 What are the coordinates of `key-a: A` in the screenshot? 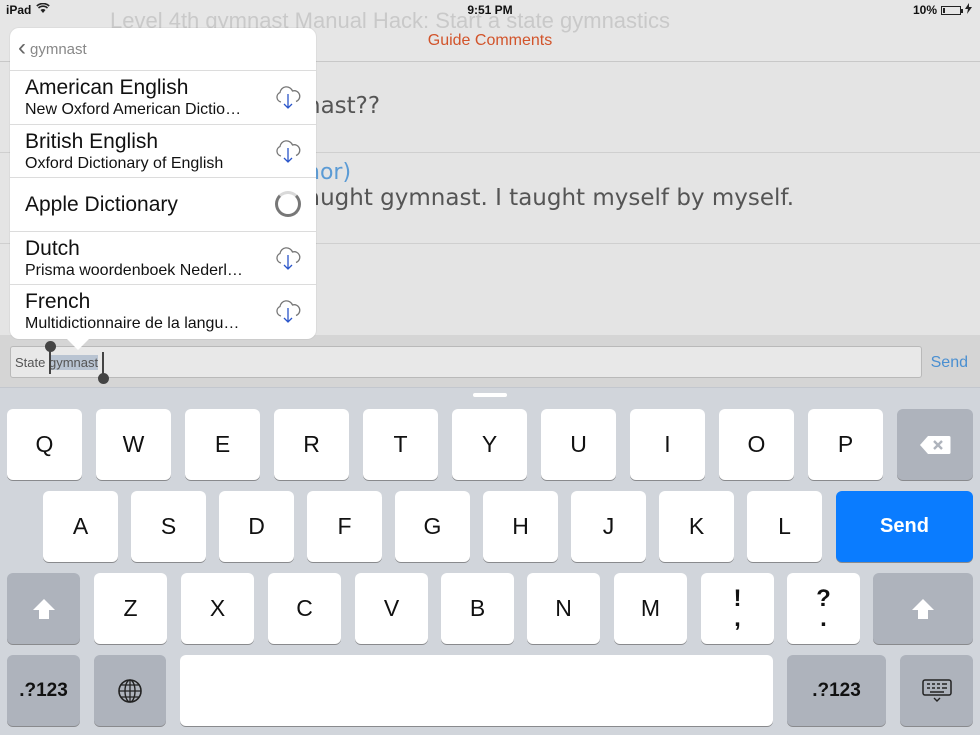 It's located at (80, 526).